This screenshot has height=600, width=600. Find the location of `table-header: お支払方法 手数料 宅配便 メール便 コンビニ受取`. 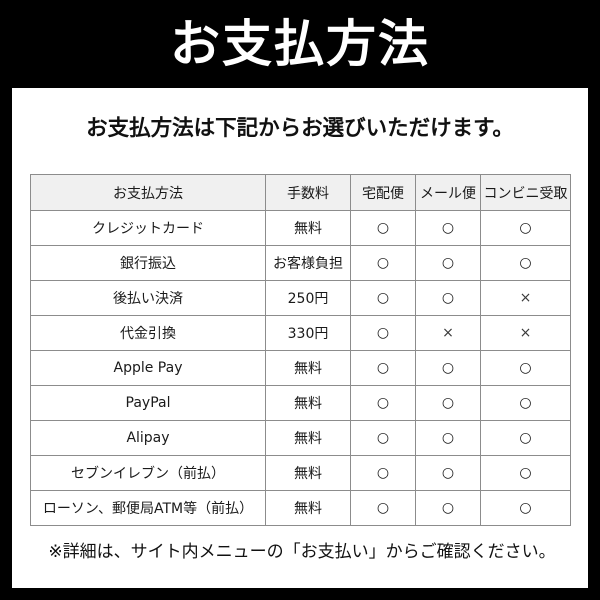

table-header: お支払方法 手数料 宅配便 メール便 コンビニ受取 is located at coordinates (300, 192).